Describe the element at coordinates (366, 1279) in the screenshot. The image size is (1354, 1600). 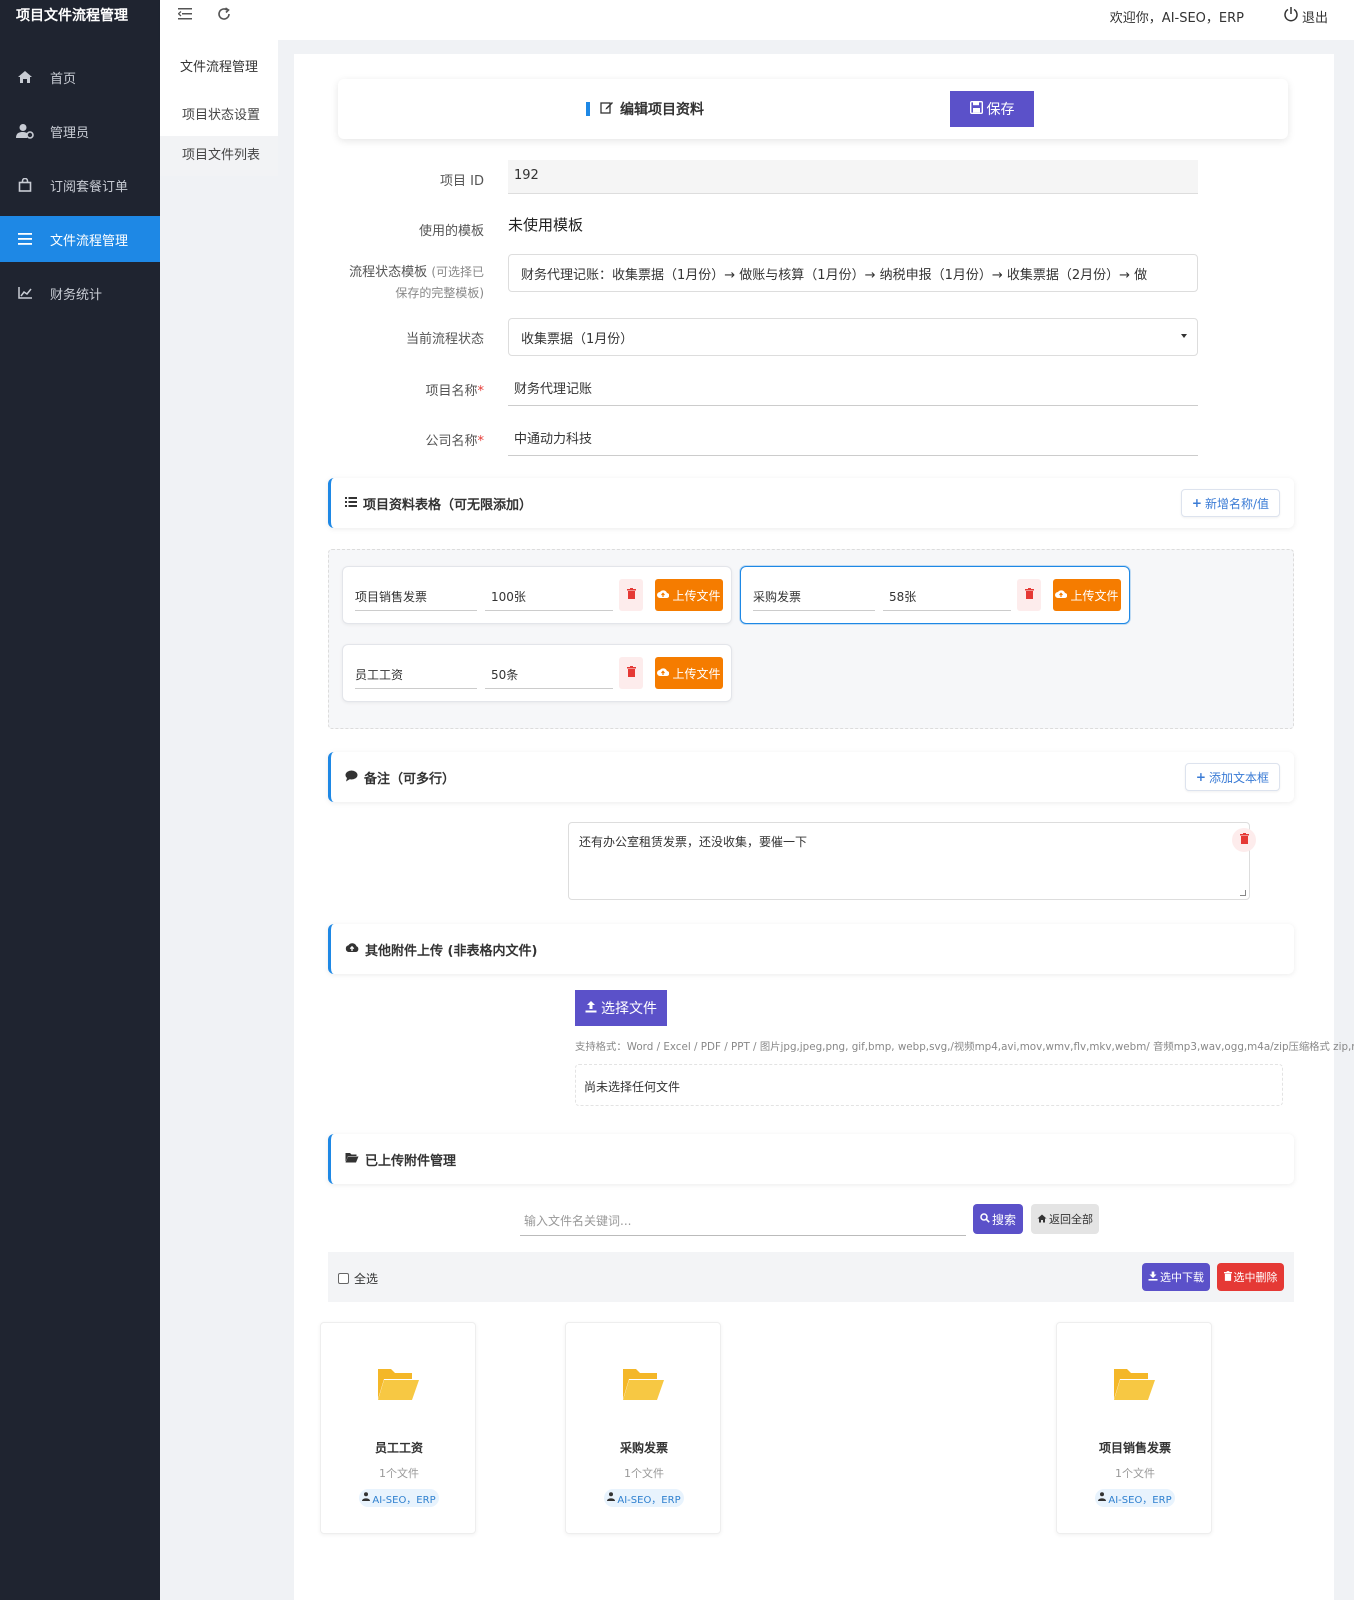
I see `select-all-label: 全选` at that location.